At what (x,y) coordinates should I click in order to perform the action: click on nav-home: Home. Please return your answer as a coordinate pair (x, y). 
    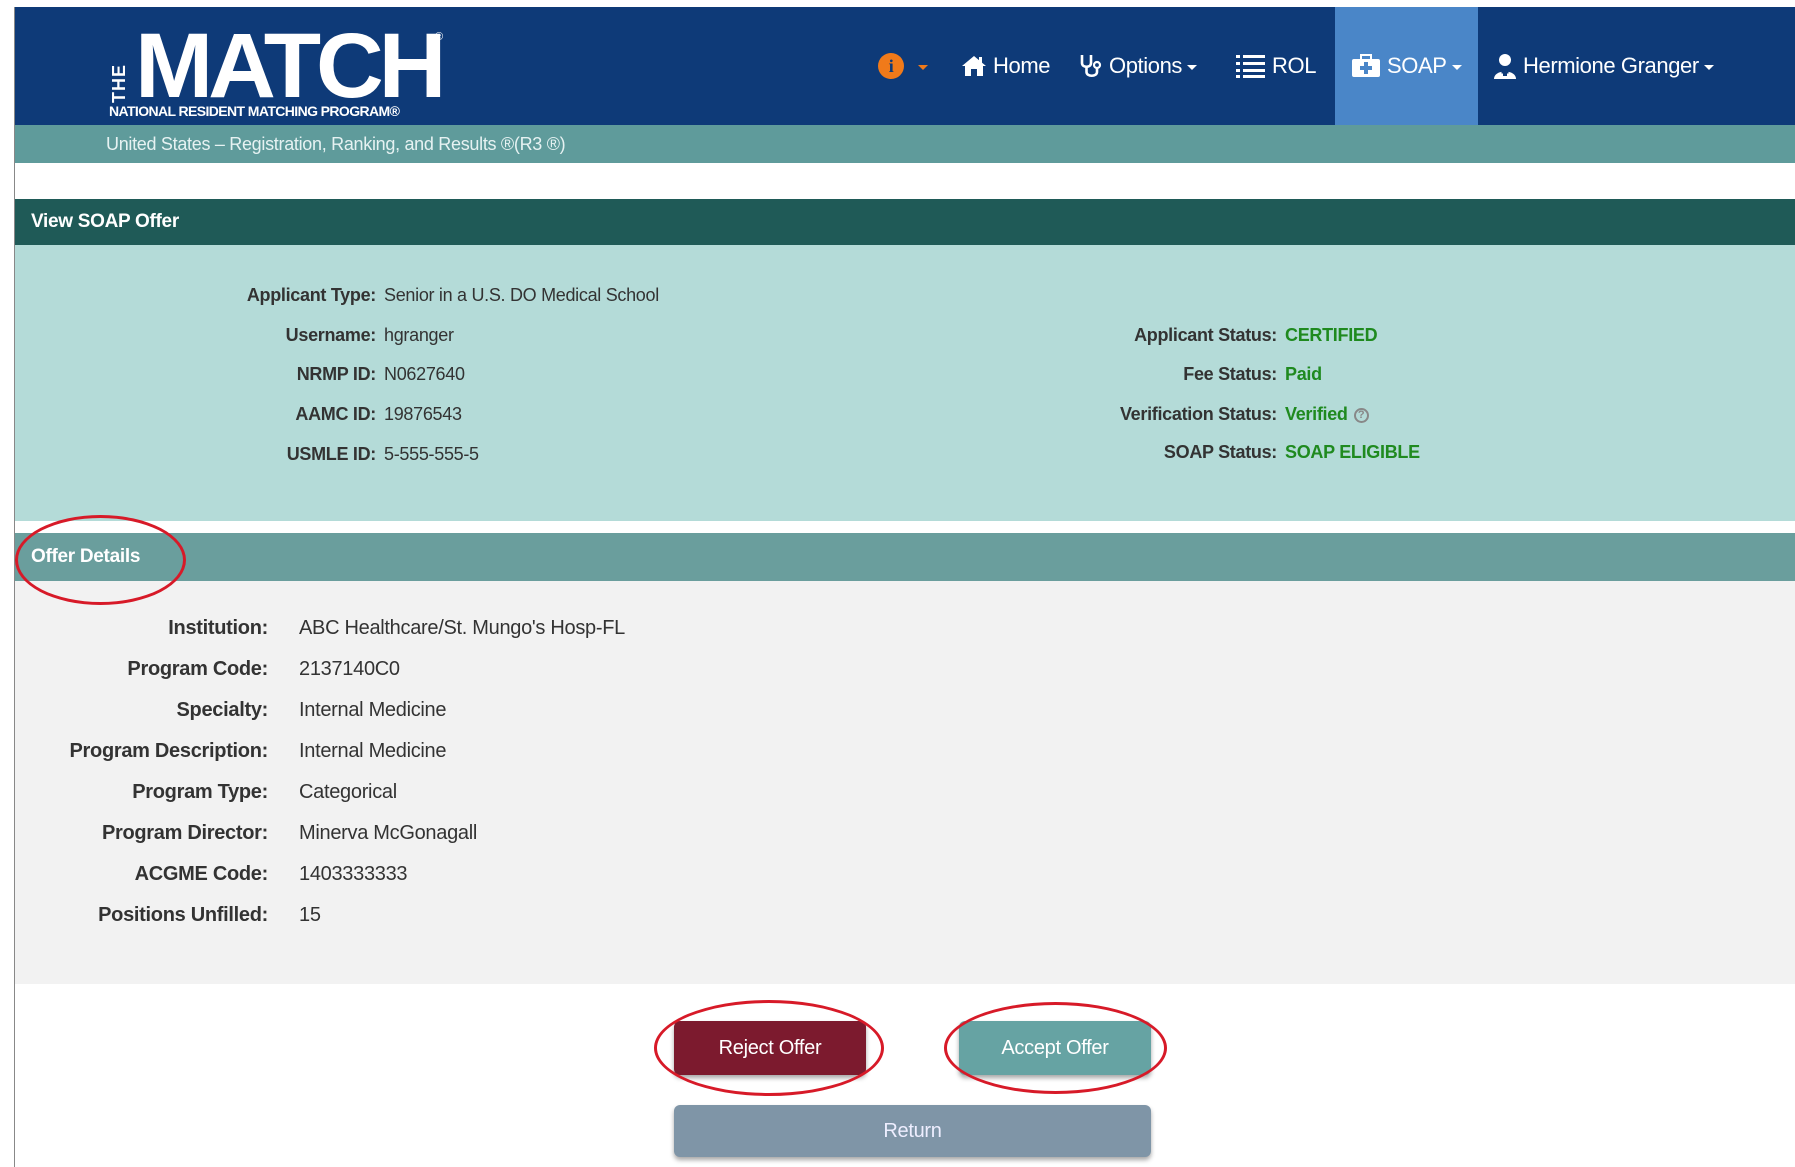
    Looking at the image, I should click on (1005, 66).